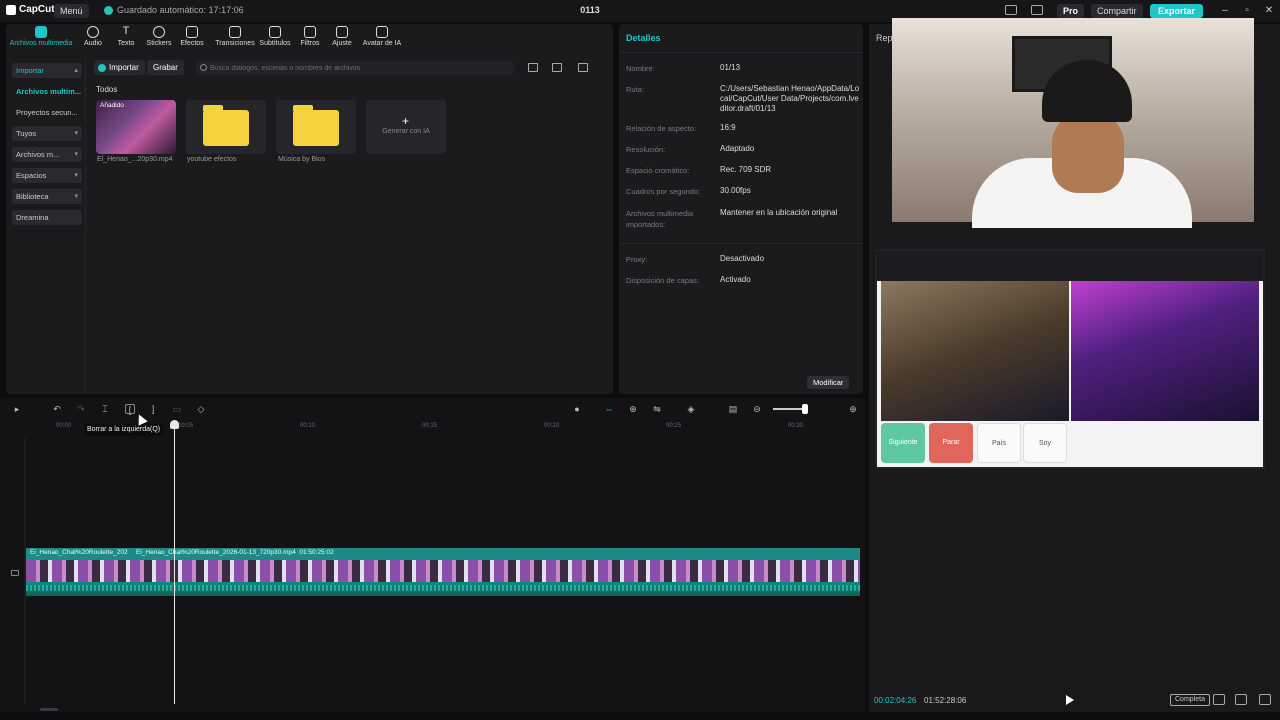 The height and width of the screenshot is (720, 1280). I want to click on fullscreen-icon, so click(1265, 699).